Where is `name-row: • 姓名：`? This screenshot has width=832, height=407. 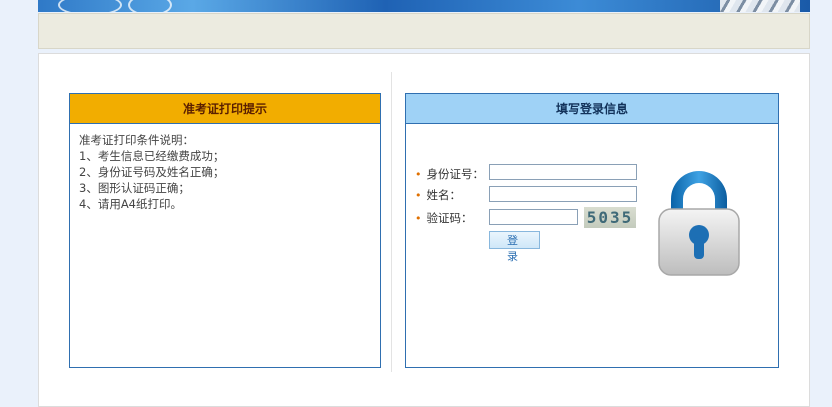
name-row: • 姓名： is located at coordinates (438, 195).